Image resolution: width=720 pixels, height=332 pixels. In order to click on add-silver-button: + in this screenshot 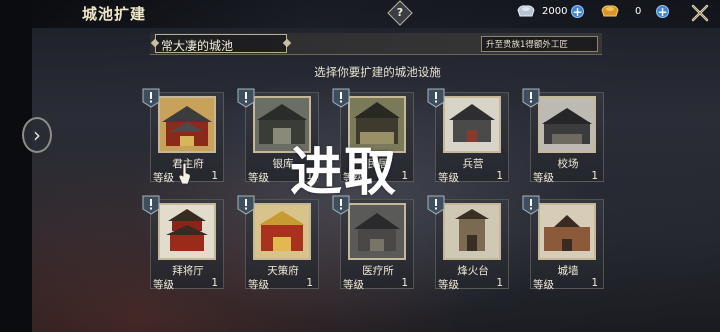, I will do `click(577, 11)`.